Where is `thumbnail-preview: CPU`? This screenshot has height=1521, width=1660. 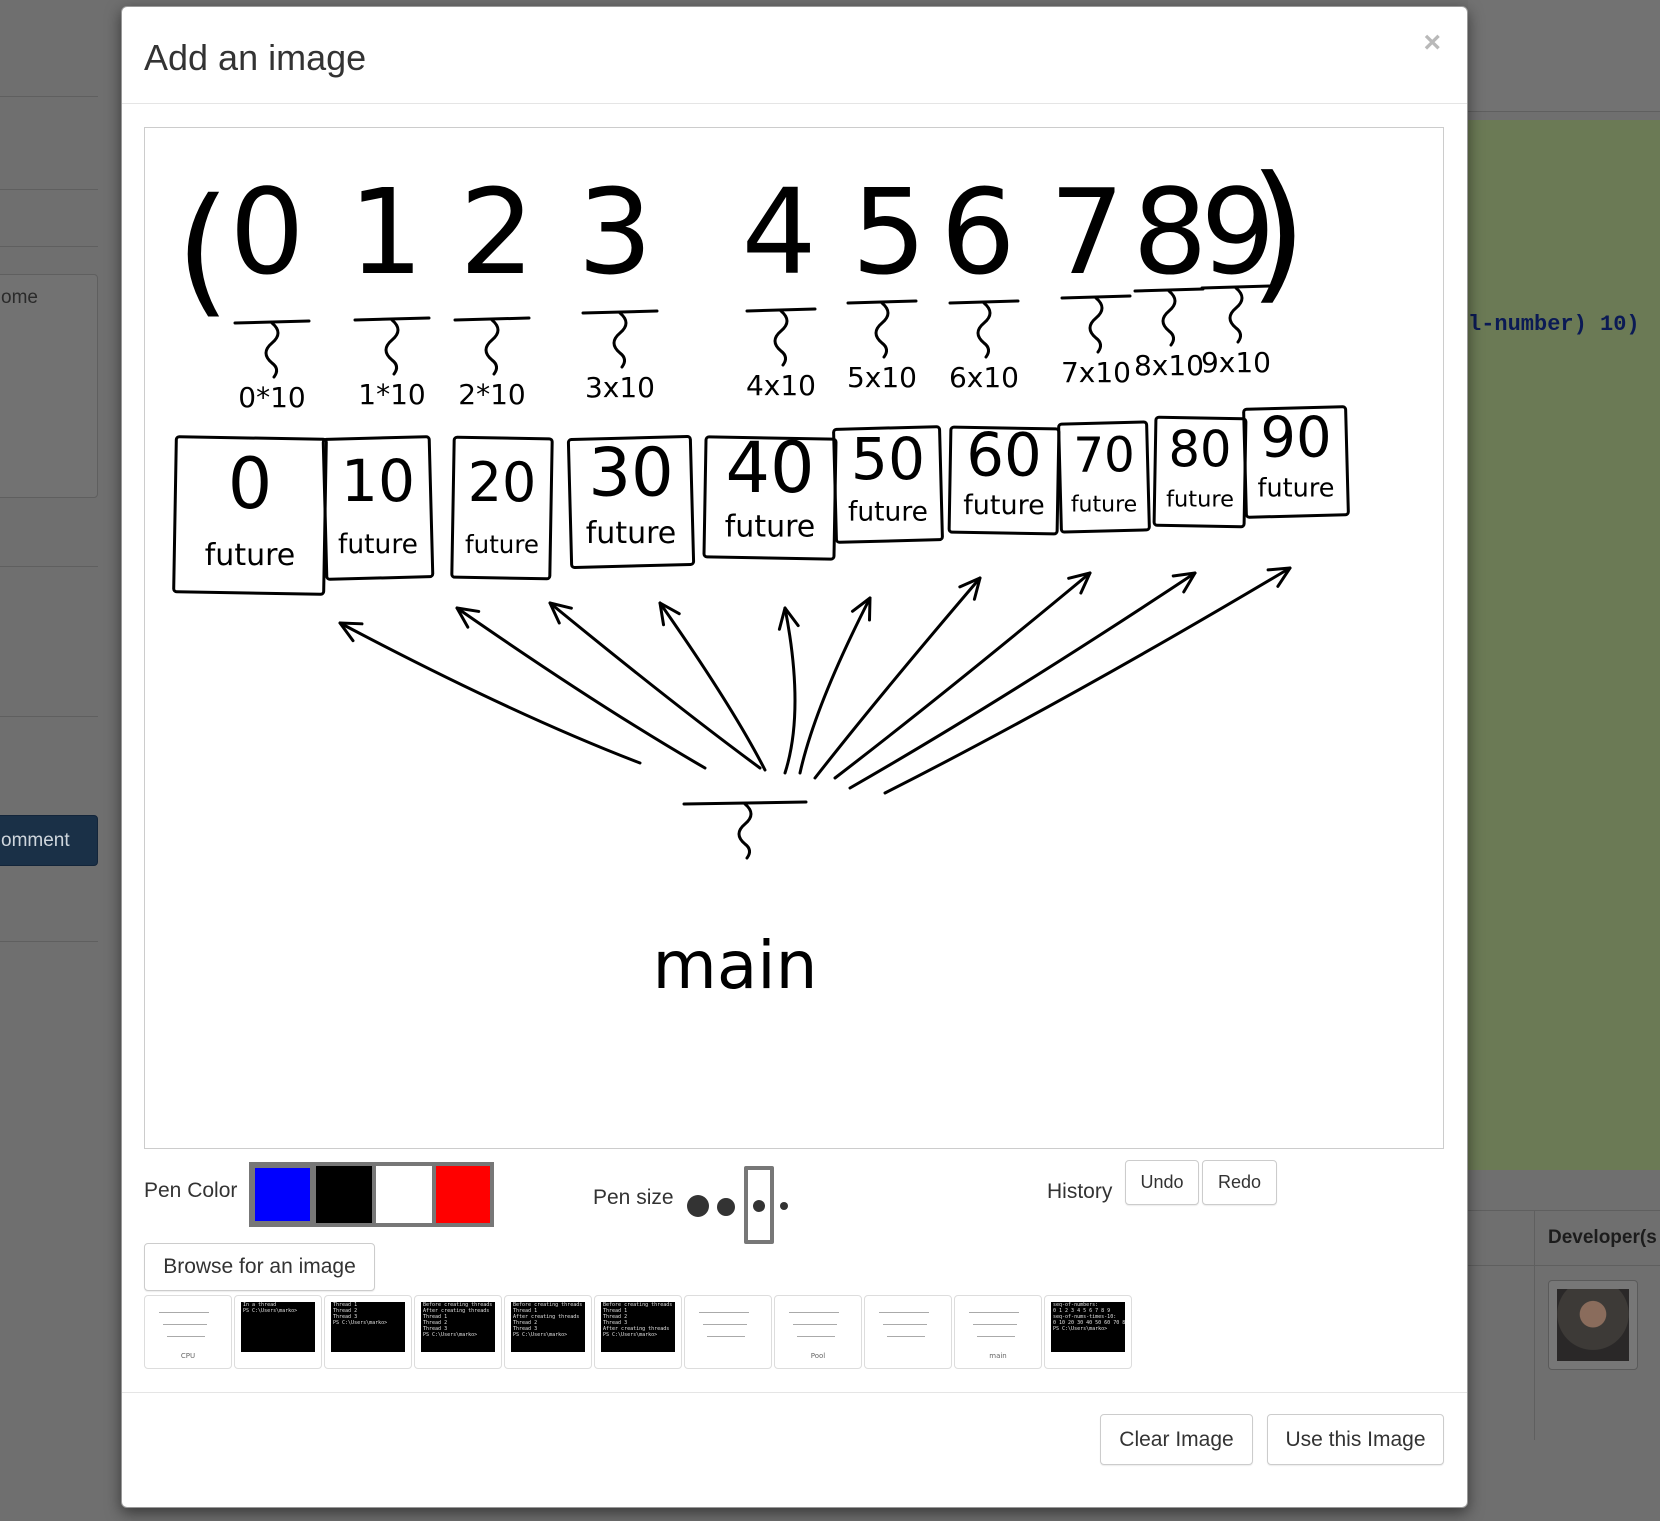
thumbnail-preview: CPU is located at coordinates (188, 1332).